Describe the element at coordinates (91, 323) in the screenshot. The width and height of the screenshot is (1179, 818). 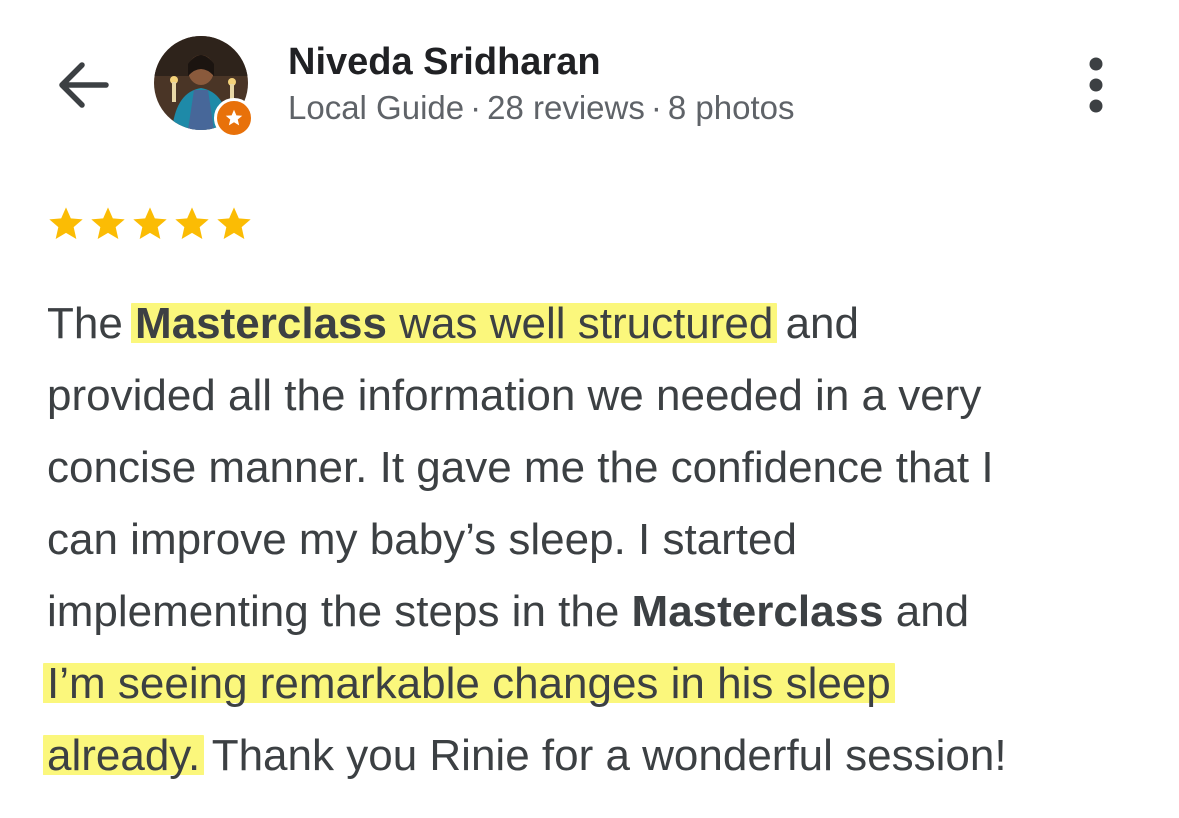
I see `review-text-segment: The` at that location.